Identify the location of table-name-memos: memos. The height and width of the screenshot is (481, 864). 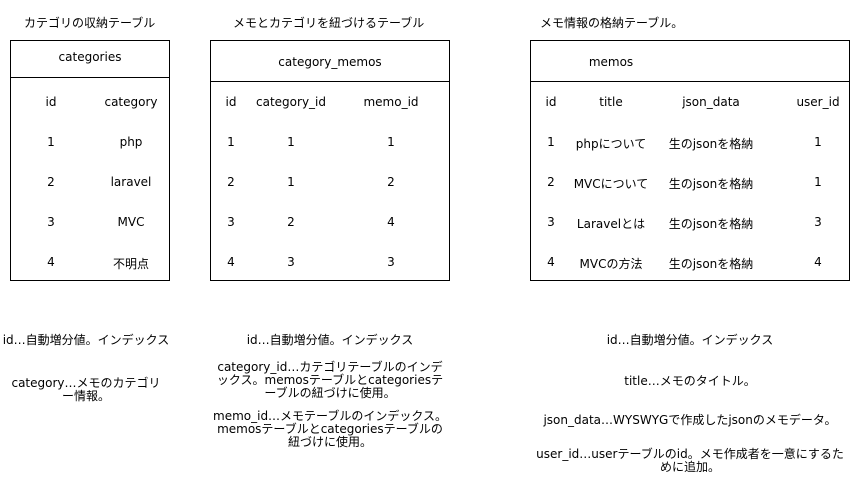
(611, 62).